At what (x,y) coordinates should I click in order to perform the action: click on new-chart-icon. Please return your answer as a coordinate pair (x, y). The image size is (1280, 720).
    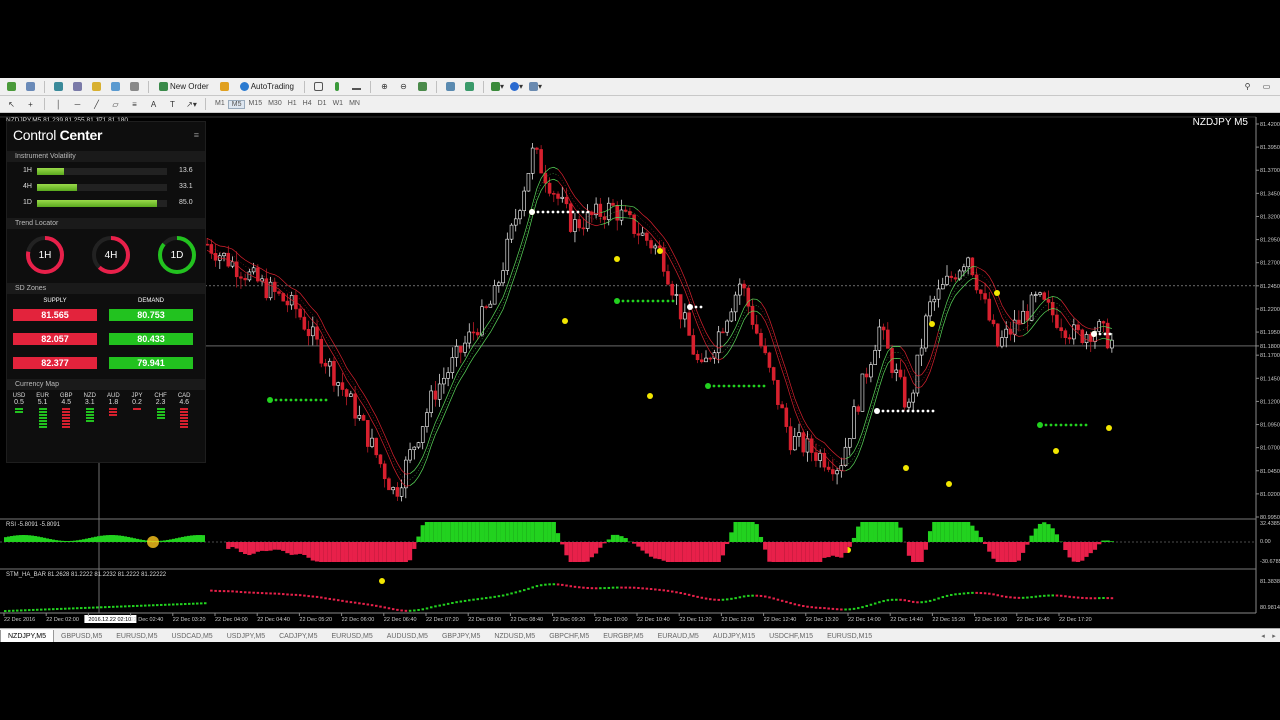
    Looking at the image, I should click on (11, 86).